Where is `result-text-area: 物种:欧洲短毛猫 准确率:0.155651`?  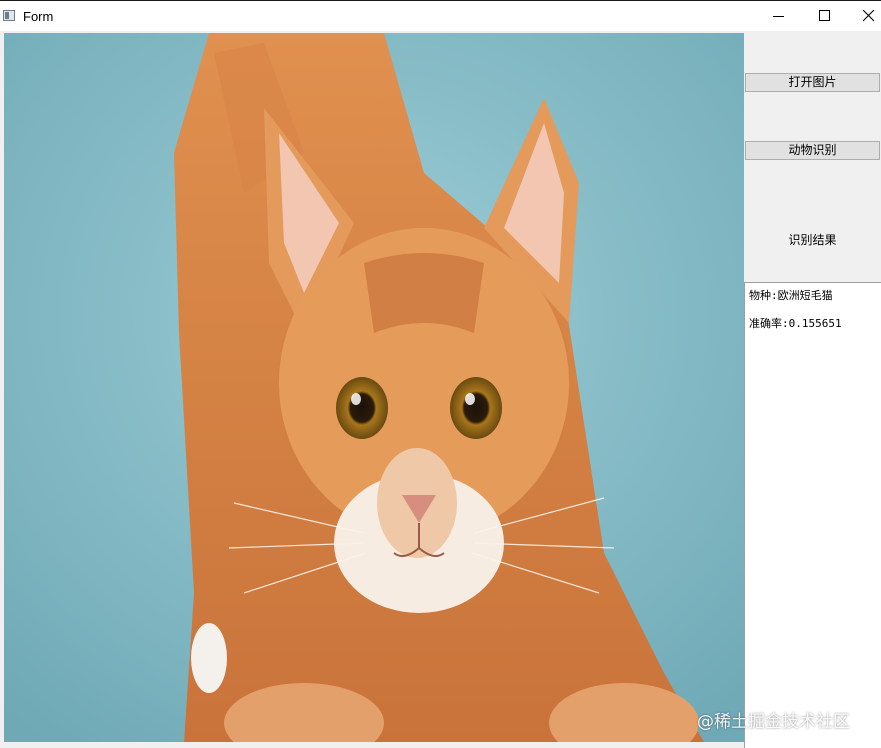 result-text-area: 物种:欧洲短毛猫 准确率:0.155651 is located at coordinates (812, 515).